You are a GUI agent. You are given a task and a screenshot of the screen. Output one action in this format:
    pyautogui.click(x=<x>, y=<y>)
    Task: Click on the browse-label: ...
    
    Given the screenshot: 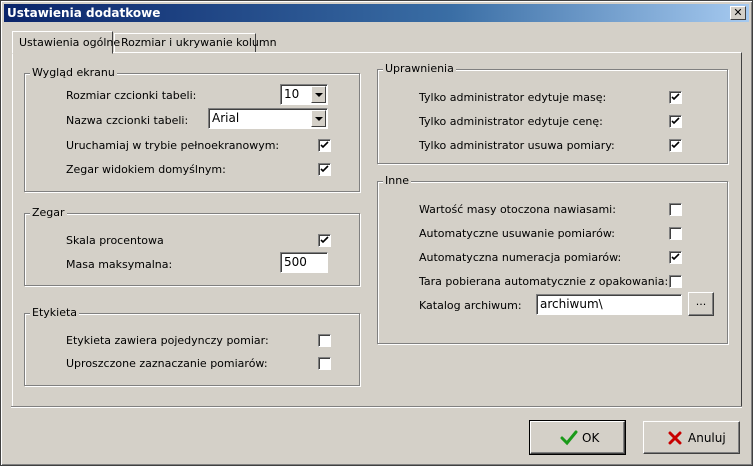 What is the action you would take?
    pyautogui.click(x=701, y=301)
    